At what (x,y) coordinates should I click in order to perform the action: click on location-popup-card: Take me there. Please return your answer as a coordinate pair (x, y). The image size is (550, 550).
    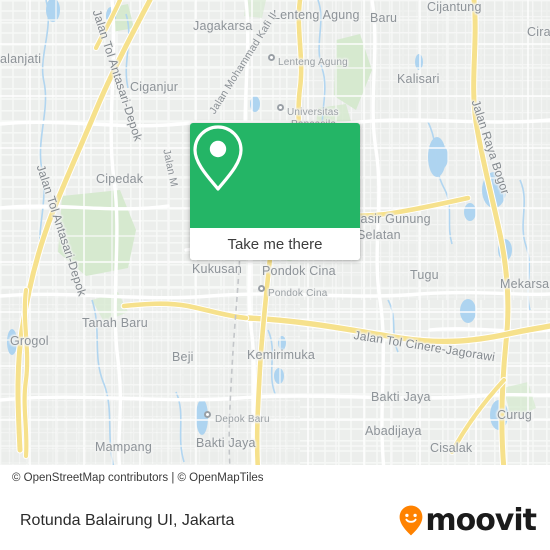
    Looking at the image, I should click on (275, 191).